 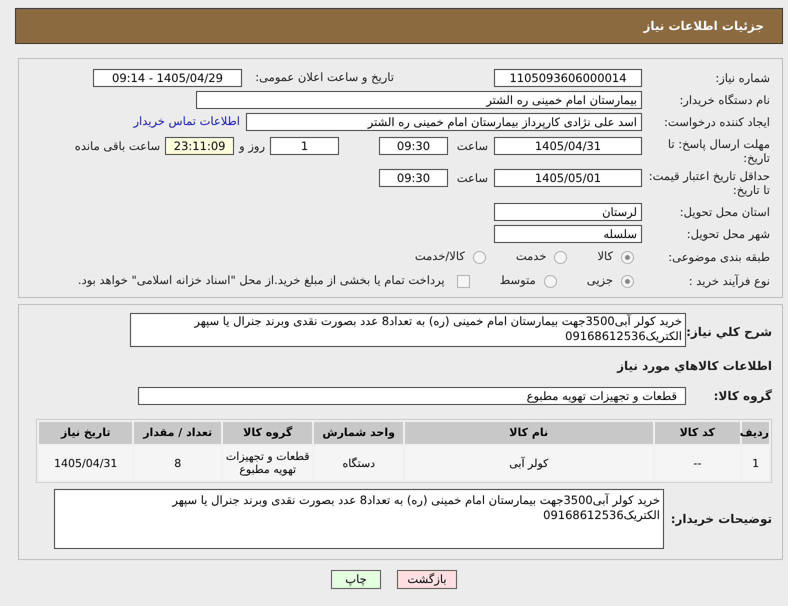 What do you see at coordinates (719, 257) in the screenshot?
I see `field-label: طبقه بندی موضوعی:` at bounding box center [719, 257].